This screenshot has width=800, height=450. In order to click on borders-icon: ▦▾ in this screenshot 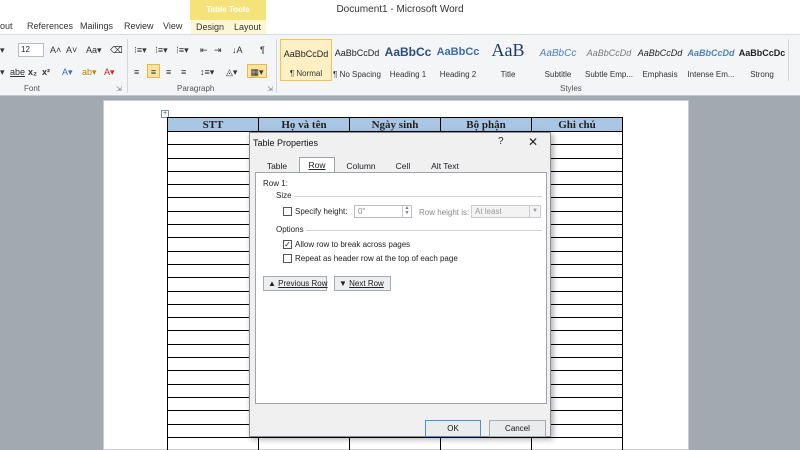, I will do `click(257, 71)`.